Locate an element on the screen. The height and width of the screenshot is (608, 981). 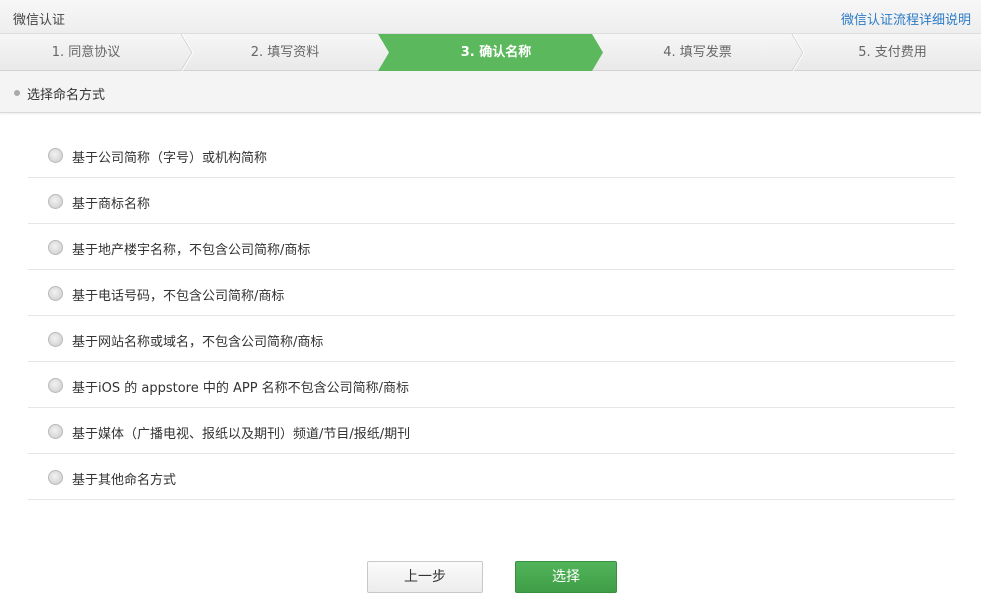
naming-option: 基于iOS 的 appstore 中的 APP 名称不包含公司简称/商标 is located at coordinates (491, 385).